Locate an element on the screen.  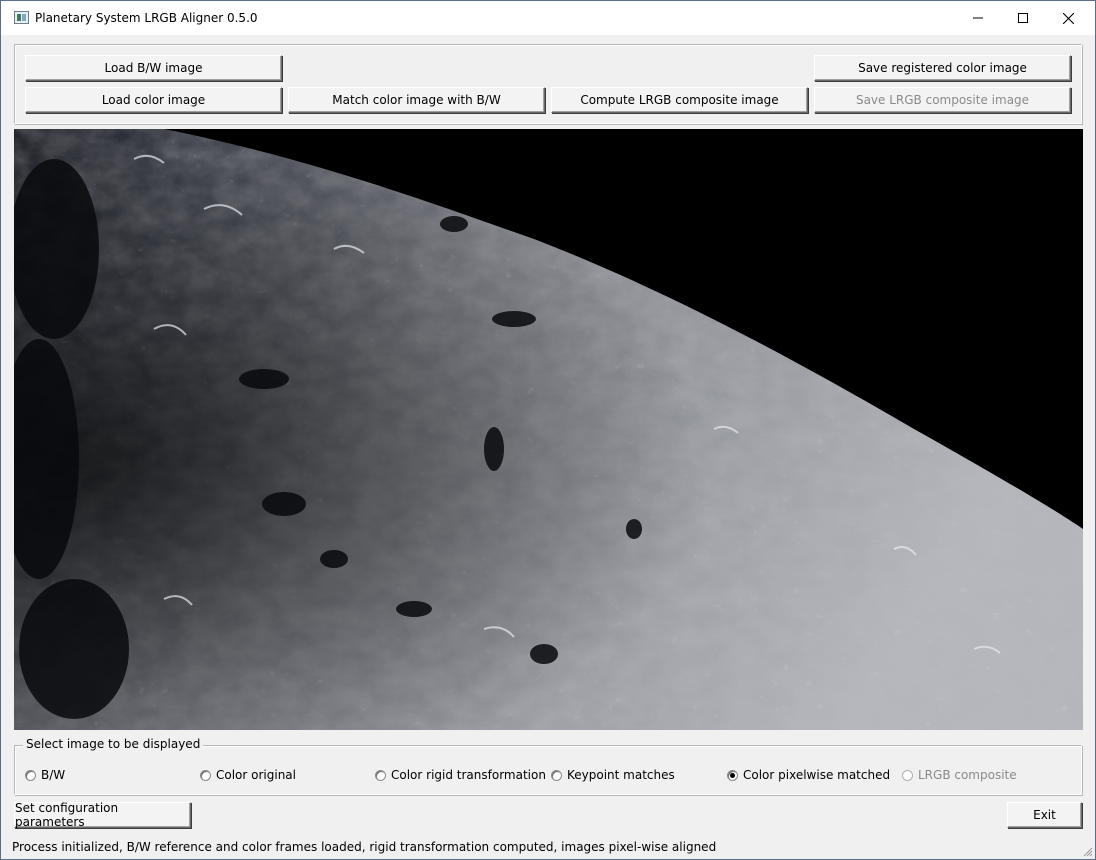
radio-bw: B/W is located at coordinates (45, 775).